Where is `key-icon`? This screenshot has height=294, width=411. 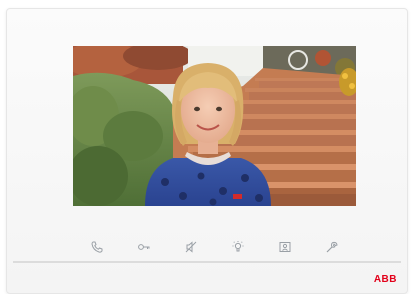
key-icon is located at coordinates (144, 247).